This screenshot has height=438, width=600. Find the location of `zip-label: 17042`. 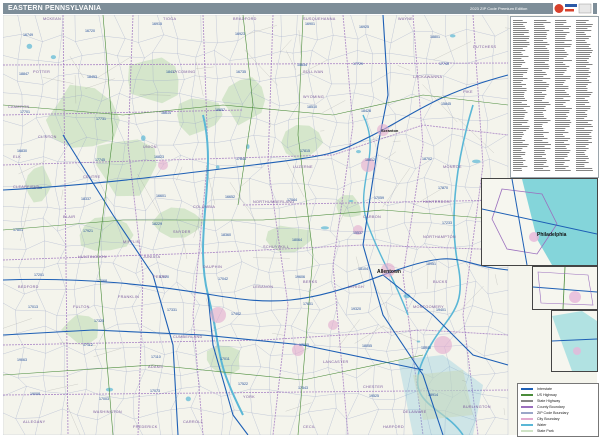

zip-label: 17042 is located at coordinates (223, 279).